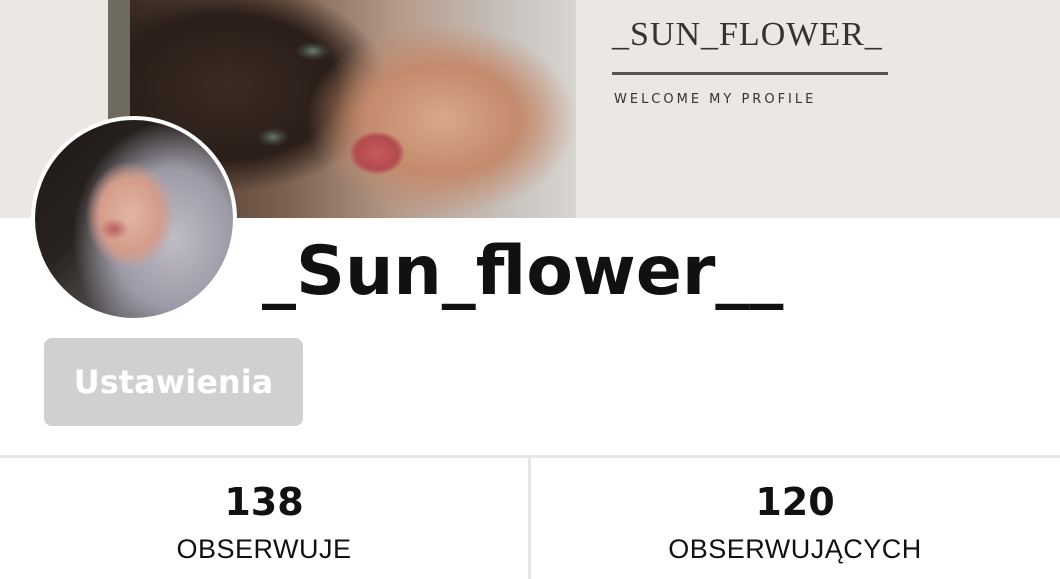 This screenshot has height=579, width=1060. What do you see at coordinates (134, 219) in the screenshot?
I see `avatar` at bounding box center [134, 219].